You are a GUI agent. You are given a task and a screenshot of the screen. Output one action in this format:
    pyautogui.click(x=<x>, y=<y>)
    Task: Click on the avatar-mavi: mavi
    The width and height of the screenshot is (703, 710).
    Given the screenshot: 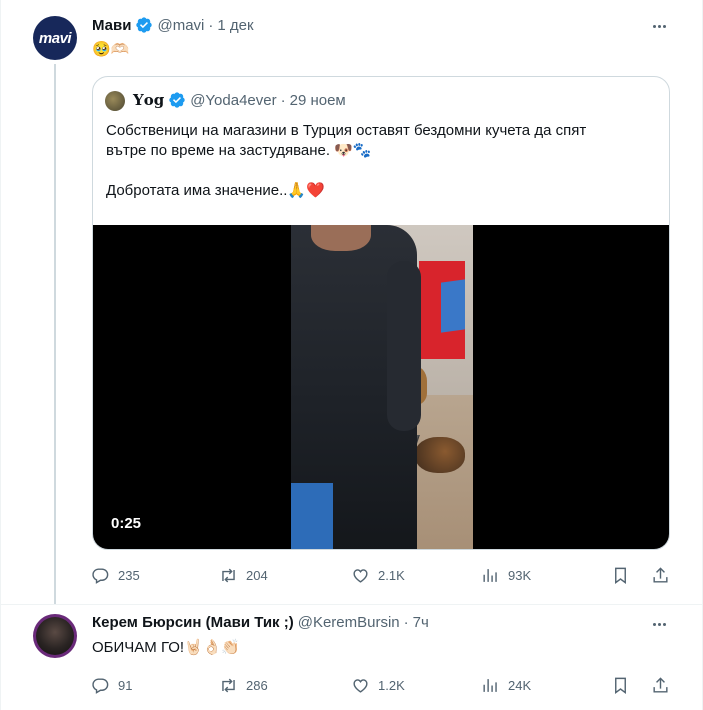 What is the action you would take?
    pyautogui.click(x=55, y=38)
    